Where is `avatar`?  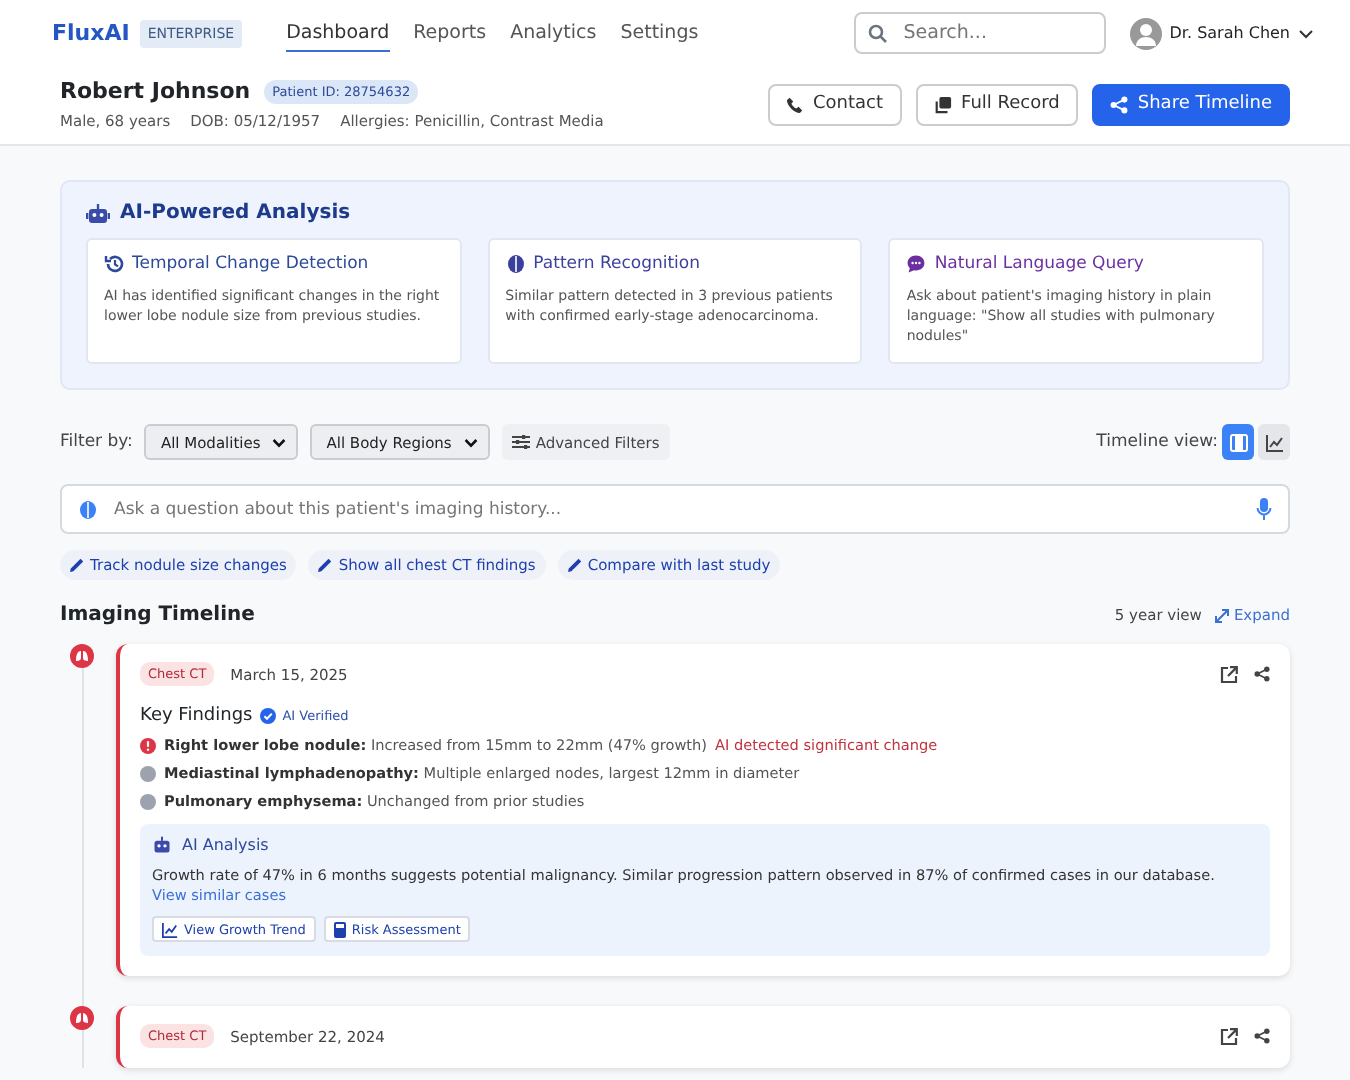 avatar is located at coordinates (1145, 33).